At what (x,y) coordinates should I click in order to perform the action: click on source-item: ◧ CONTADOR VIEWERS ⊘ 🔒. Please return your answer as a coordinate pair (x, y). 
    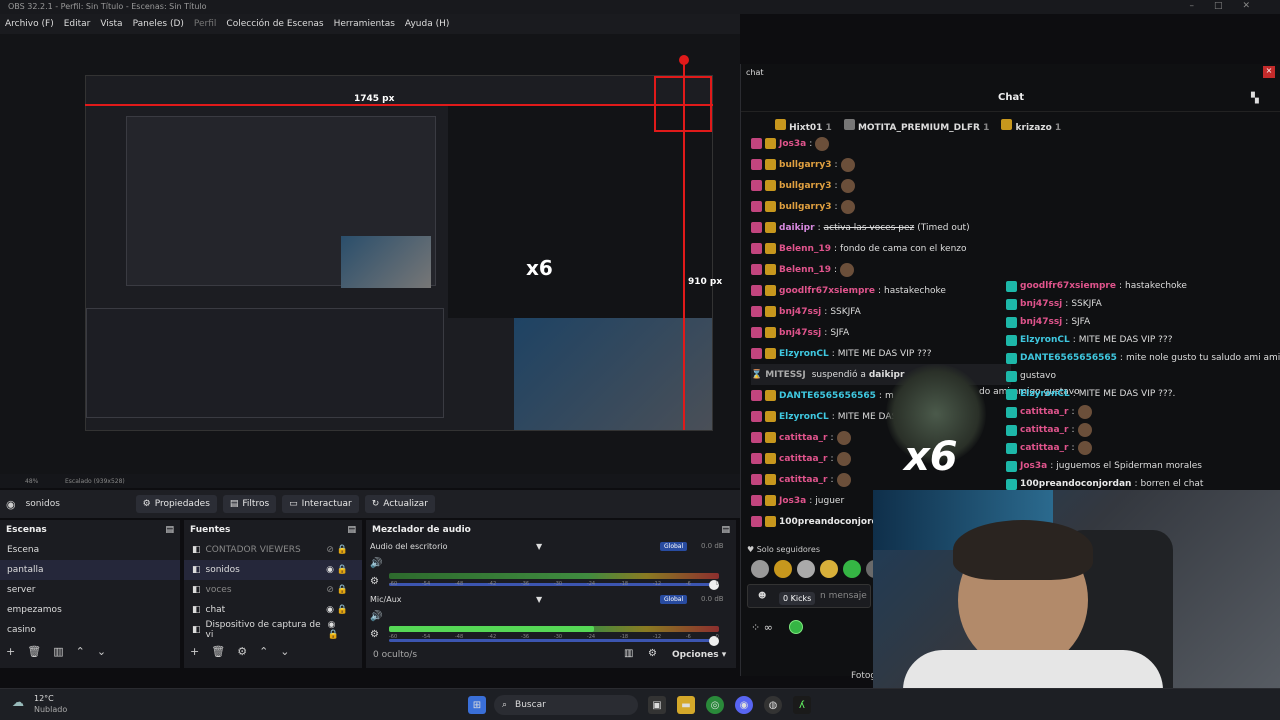
    Looking at the image, I should click on (273, 550).